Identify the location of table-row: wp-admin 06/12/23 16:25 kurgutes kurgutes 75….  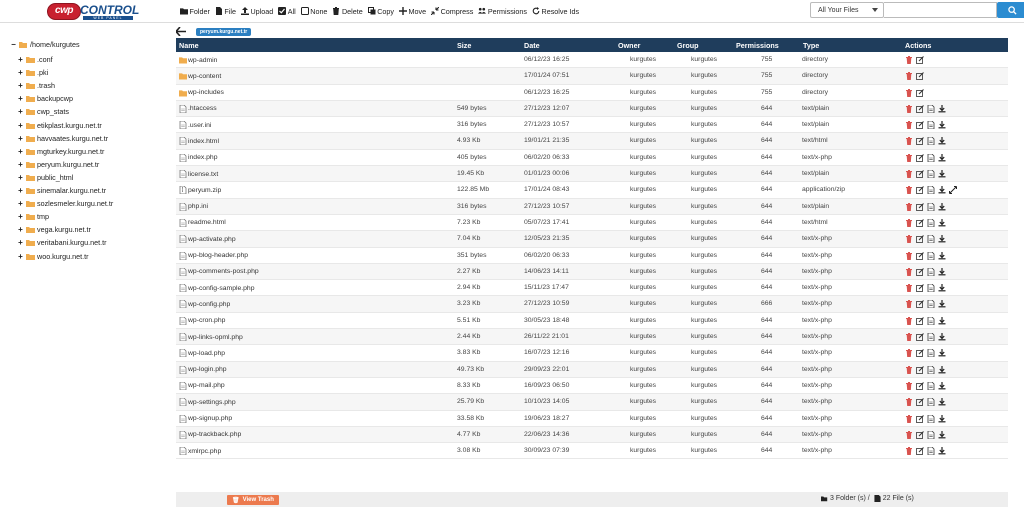
(592, 60).